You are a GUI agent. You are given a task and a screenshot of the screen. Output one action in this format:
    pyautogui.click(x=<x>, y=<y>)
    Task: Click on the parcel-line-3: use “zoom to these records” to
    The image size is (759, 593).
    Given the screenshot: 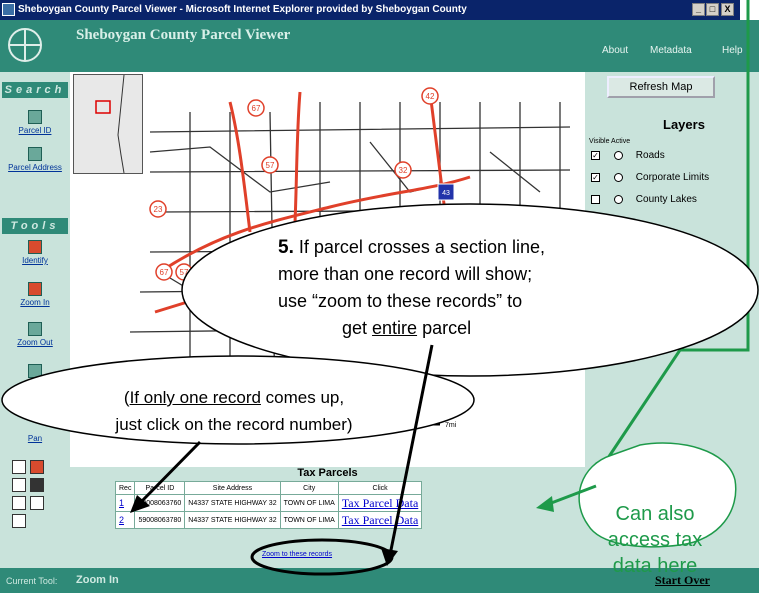 What is the action you would take?
    pyautogui.click(x=400, y=301)
    